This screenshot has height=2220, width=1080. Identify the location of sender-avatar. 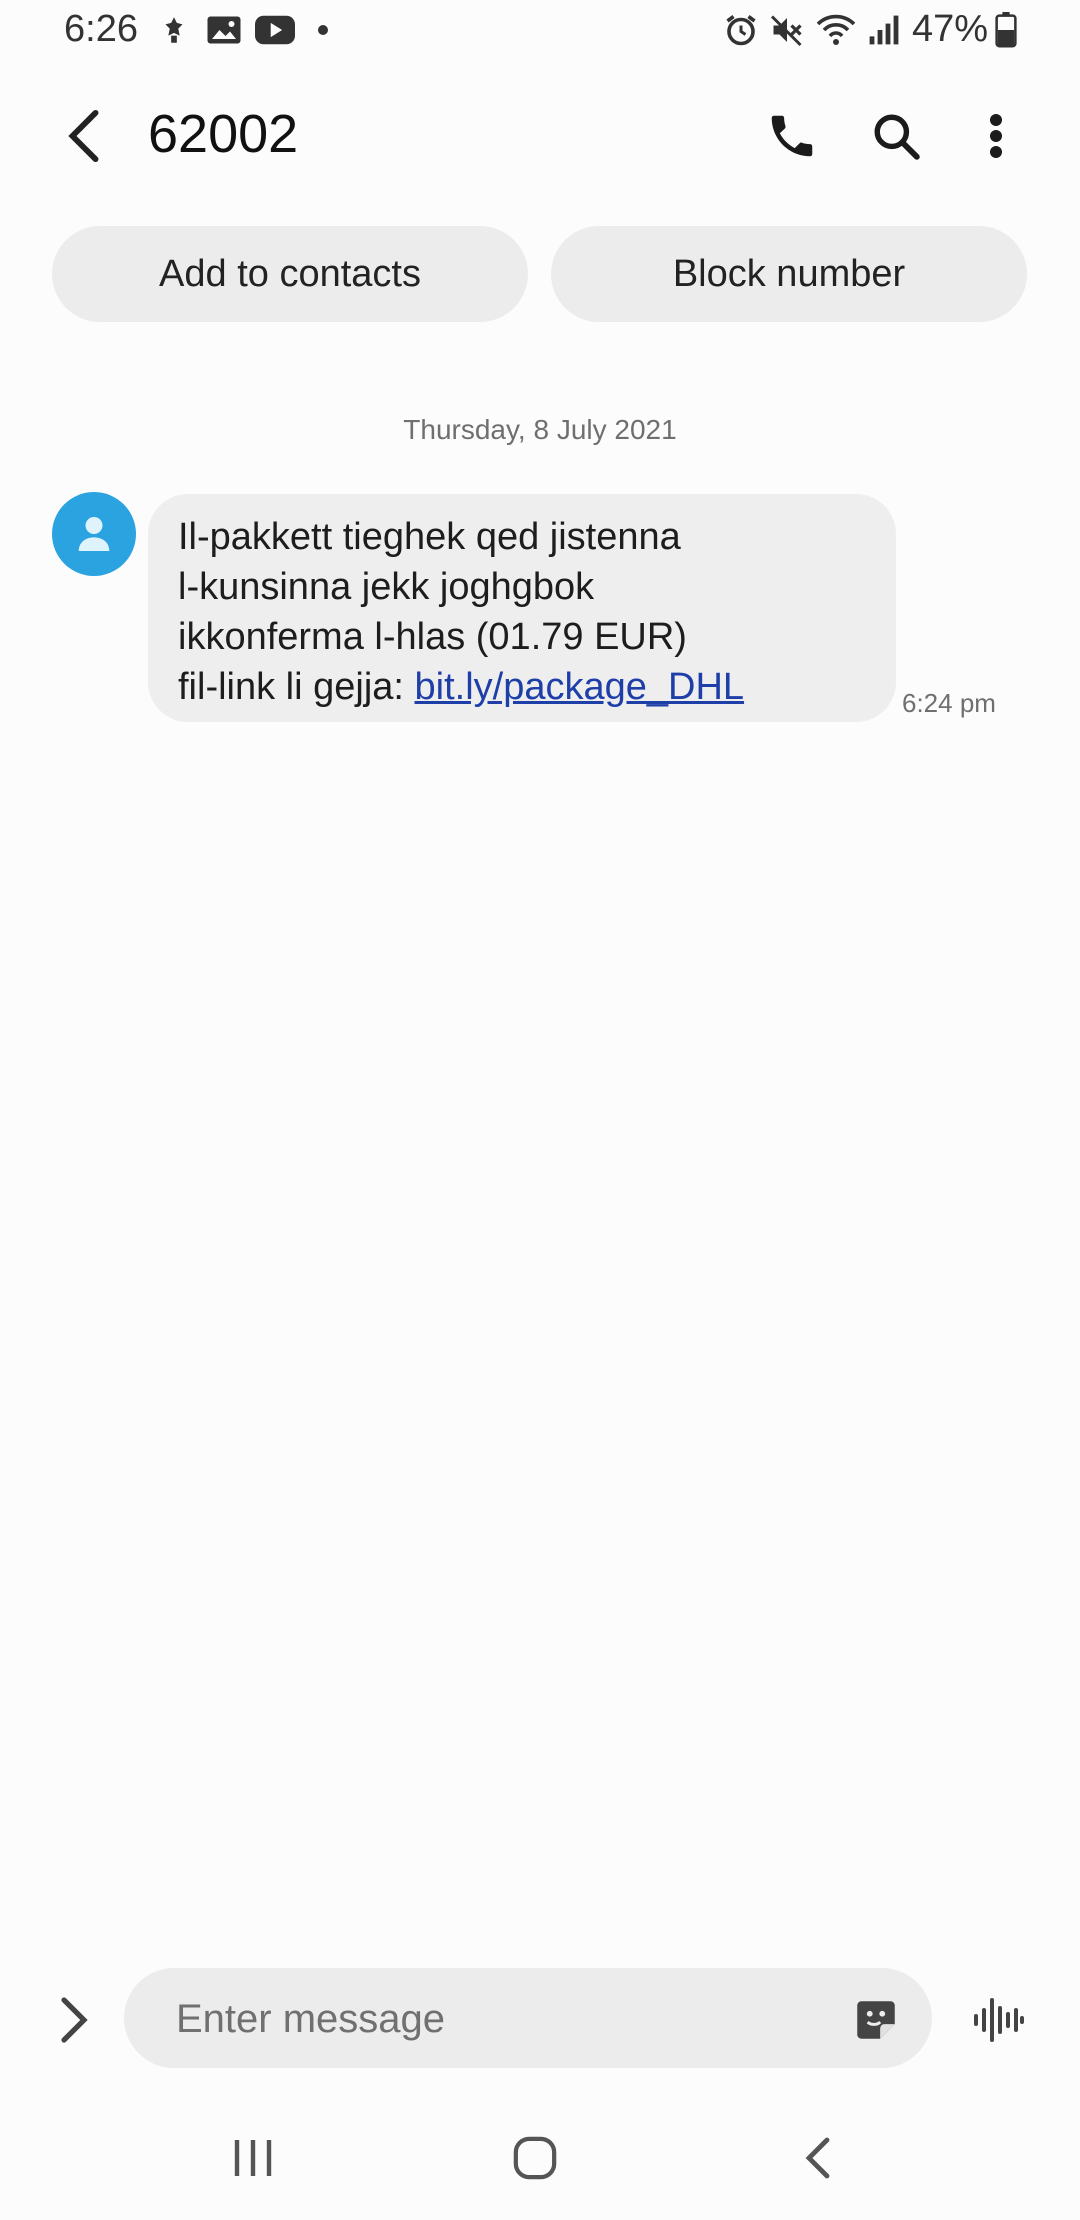
(94, 534).